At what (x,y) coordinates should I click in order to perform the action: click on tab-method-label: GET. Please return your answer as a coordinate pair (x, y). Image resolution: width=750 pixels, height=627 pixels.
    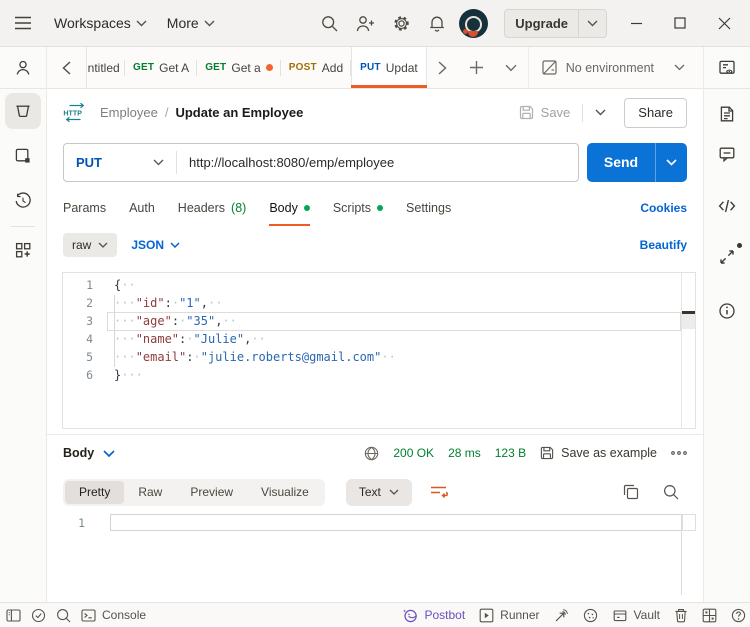
    Looking at the image, I should click on (144, 67).